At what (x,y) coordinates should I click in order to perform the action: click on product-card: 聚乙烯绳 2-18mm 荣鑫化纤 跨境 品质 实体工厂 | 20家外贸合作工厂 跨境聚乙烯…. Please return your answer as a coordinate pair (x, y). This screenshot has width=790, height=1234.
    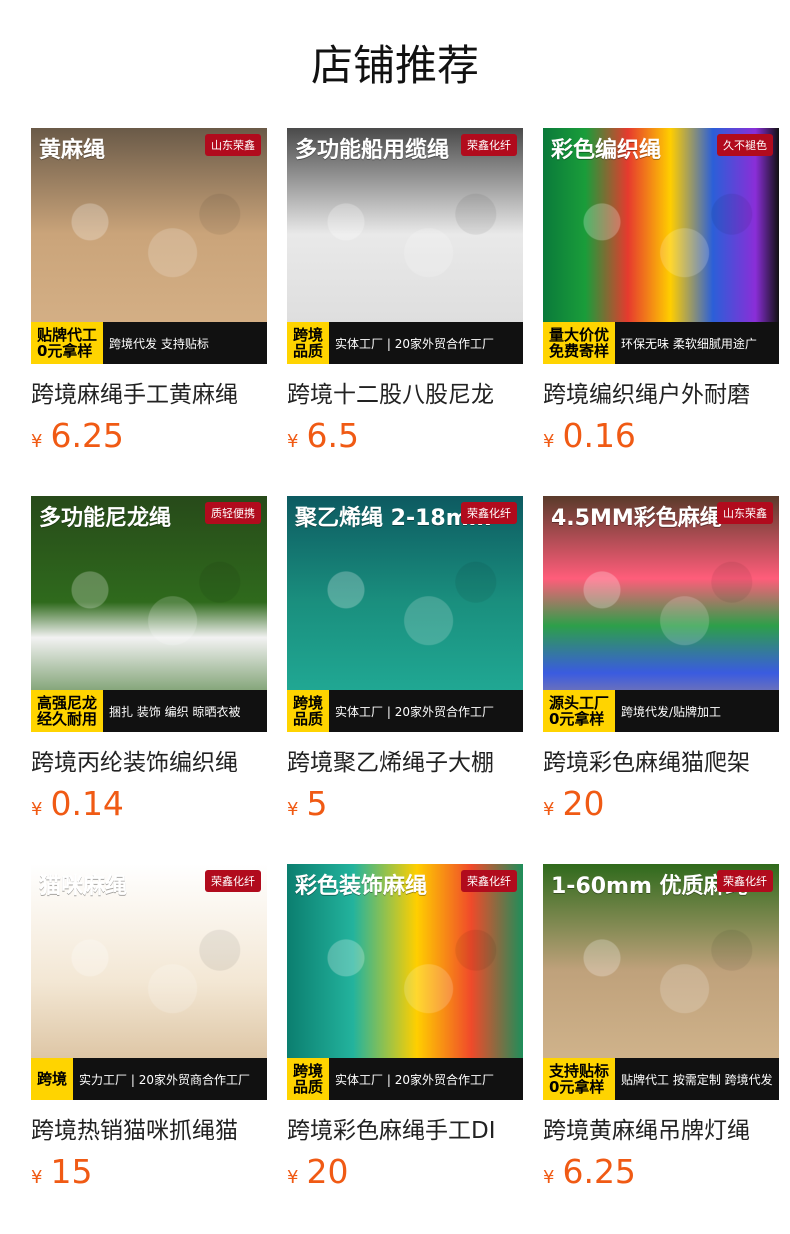
    Looking at the image, I should click on (405, 662).